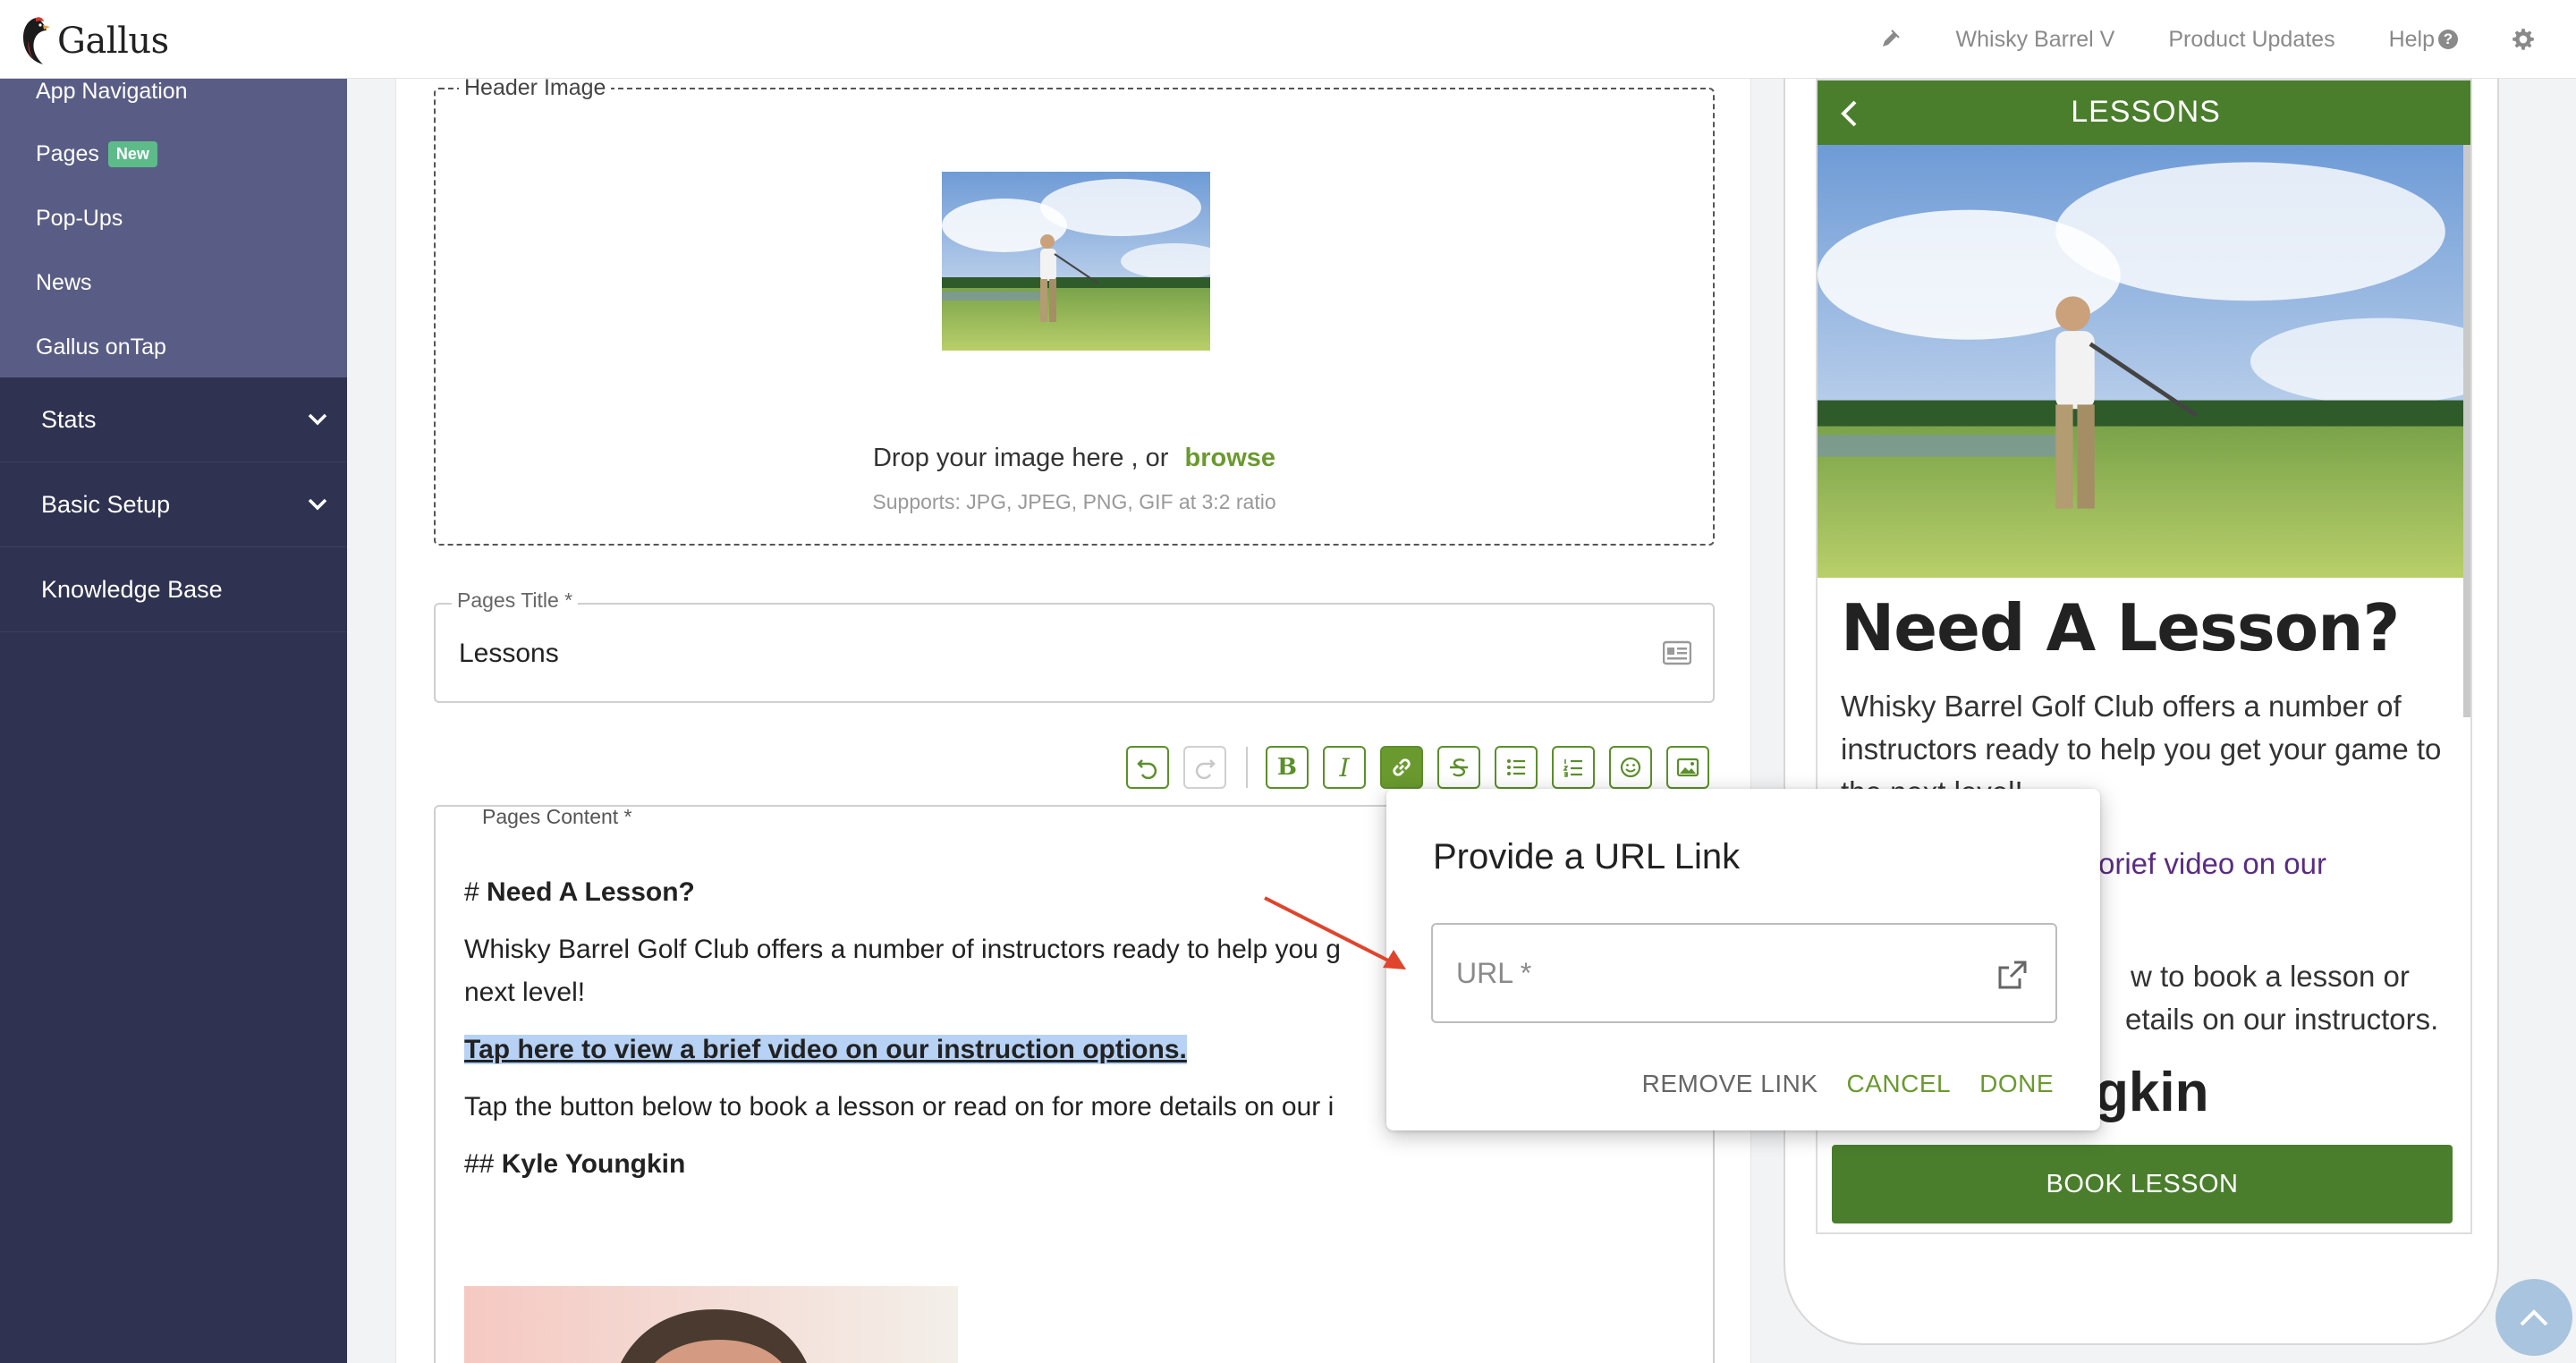  What do you see at coordinates (1072, 1165) in the screenshot?
I see `content-h2: ## Kyle Youngkin` at bounding box center [1072, 1165].